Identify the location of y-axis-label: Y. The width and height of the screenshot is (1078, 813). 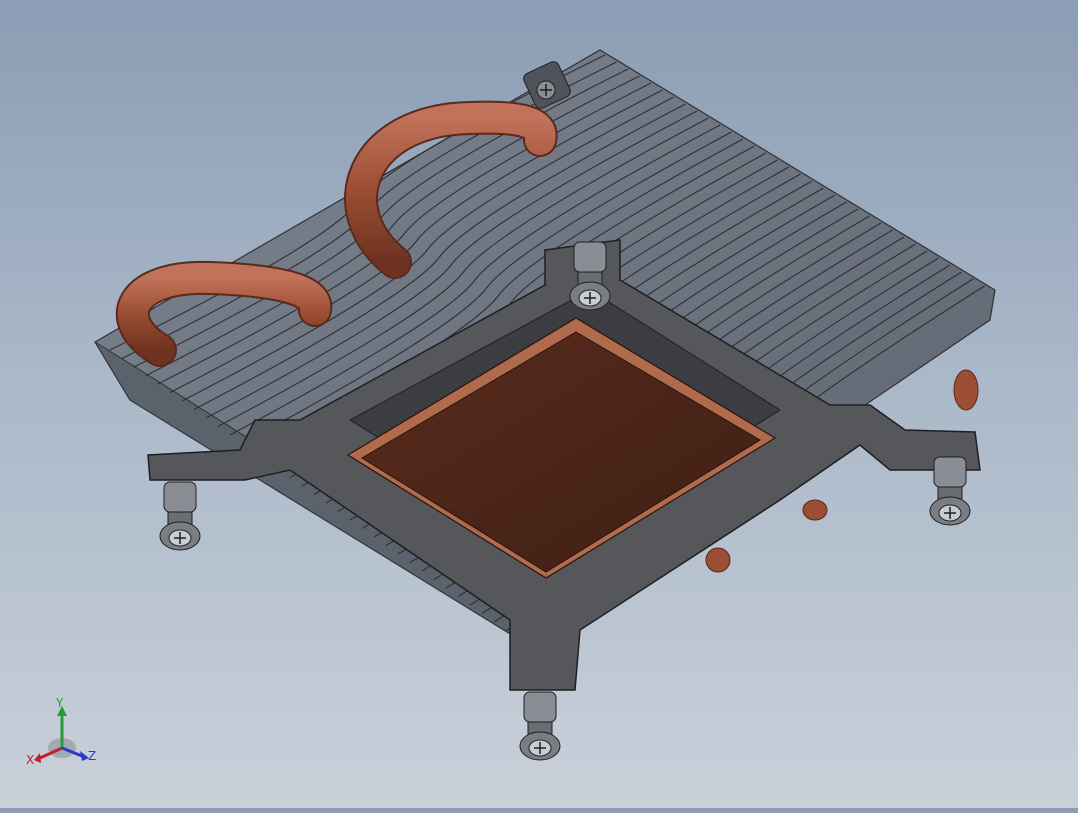
(59, 703).